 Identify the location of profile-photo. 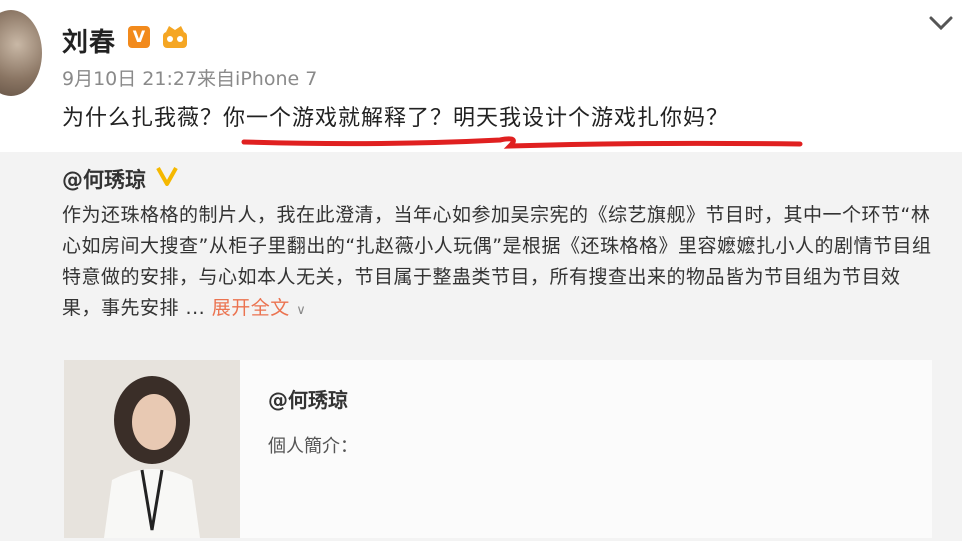
(152, 449).